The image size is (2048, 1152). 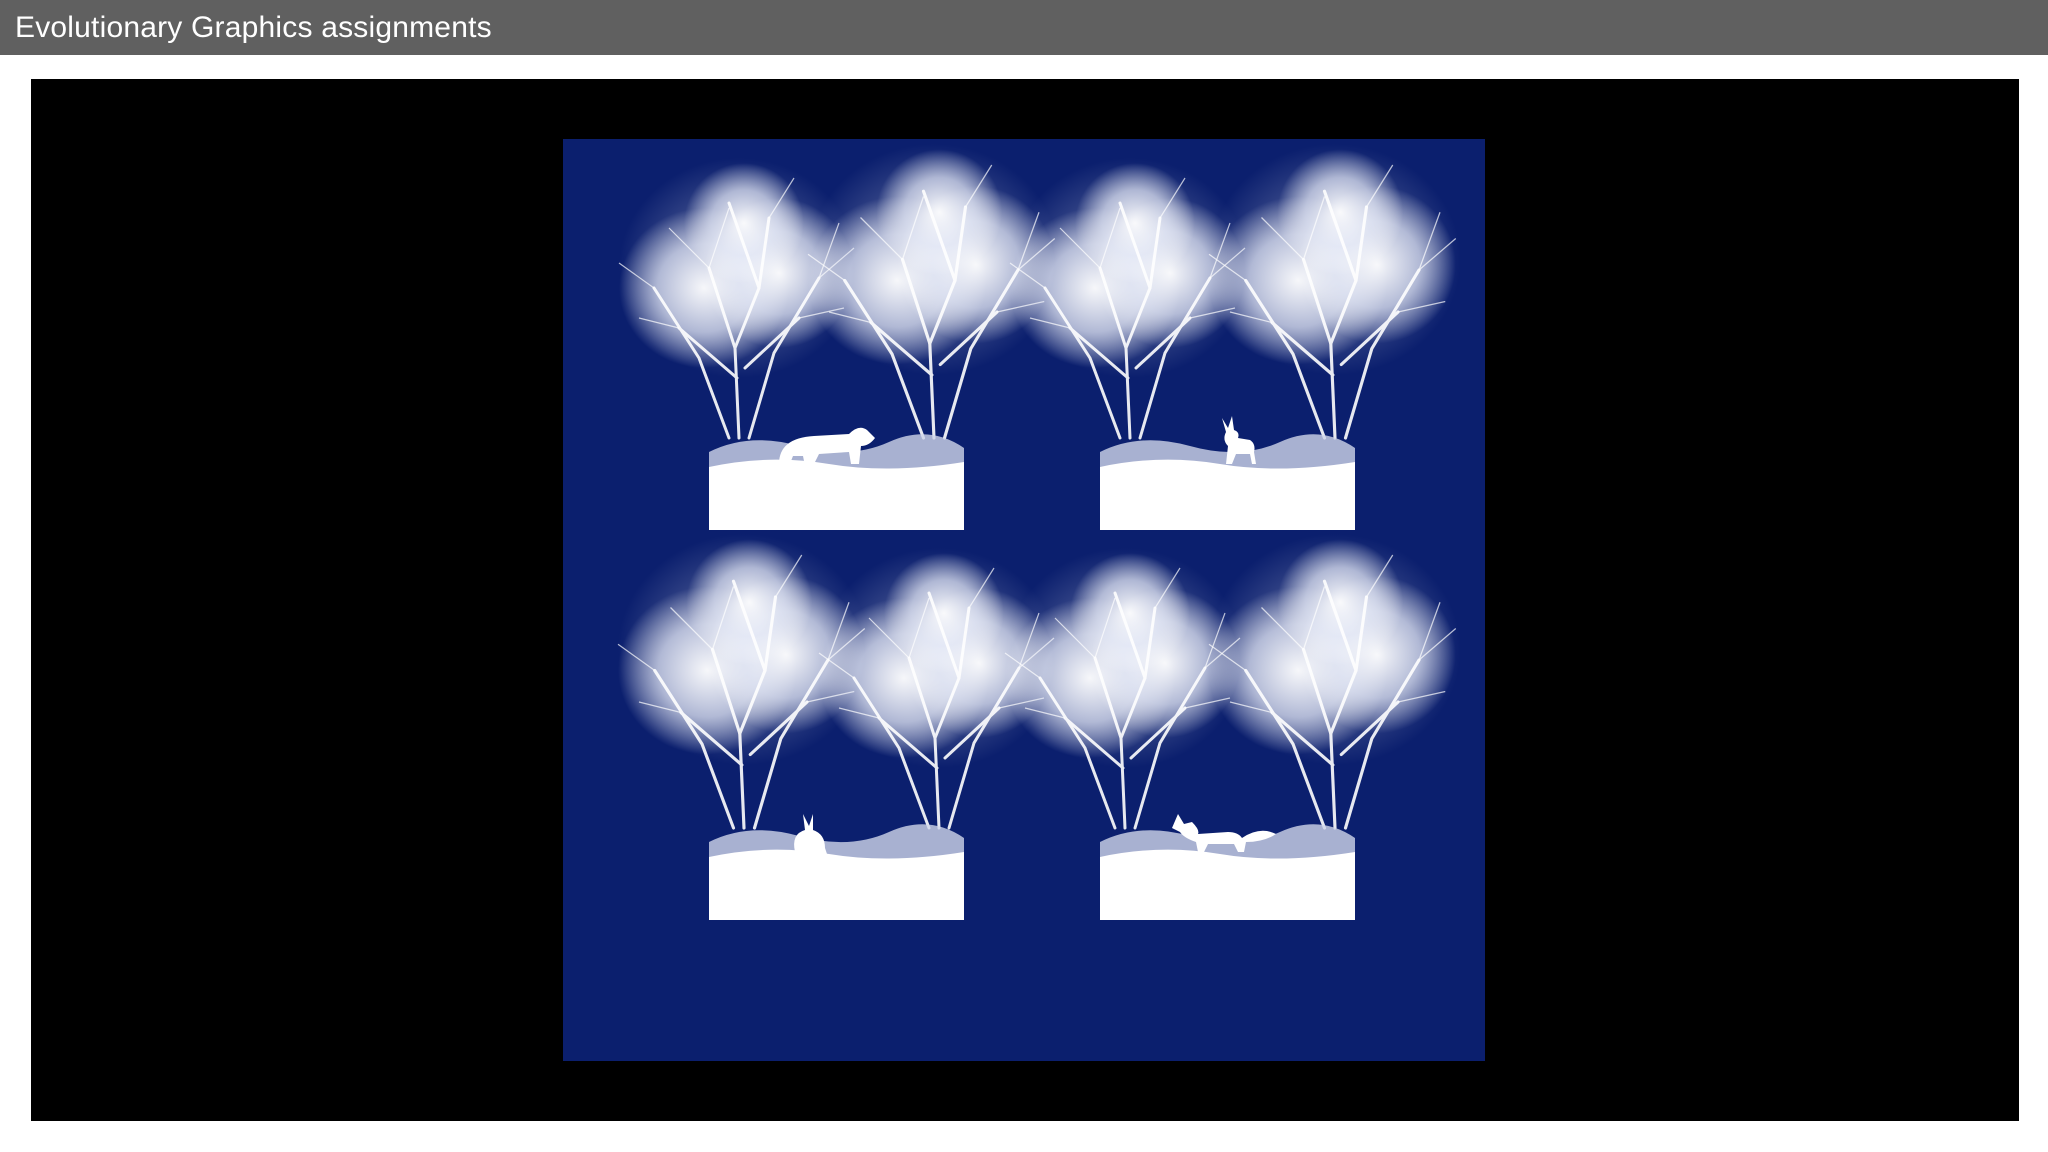 I want to click on panel-top-left, so click(x=839, y=336).